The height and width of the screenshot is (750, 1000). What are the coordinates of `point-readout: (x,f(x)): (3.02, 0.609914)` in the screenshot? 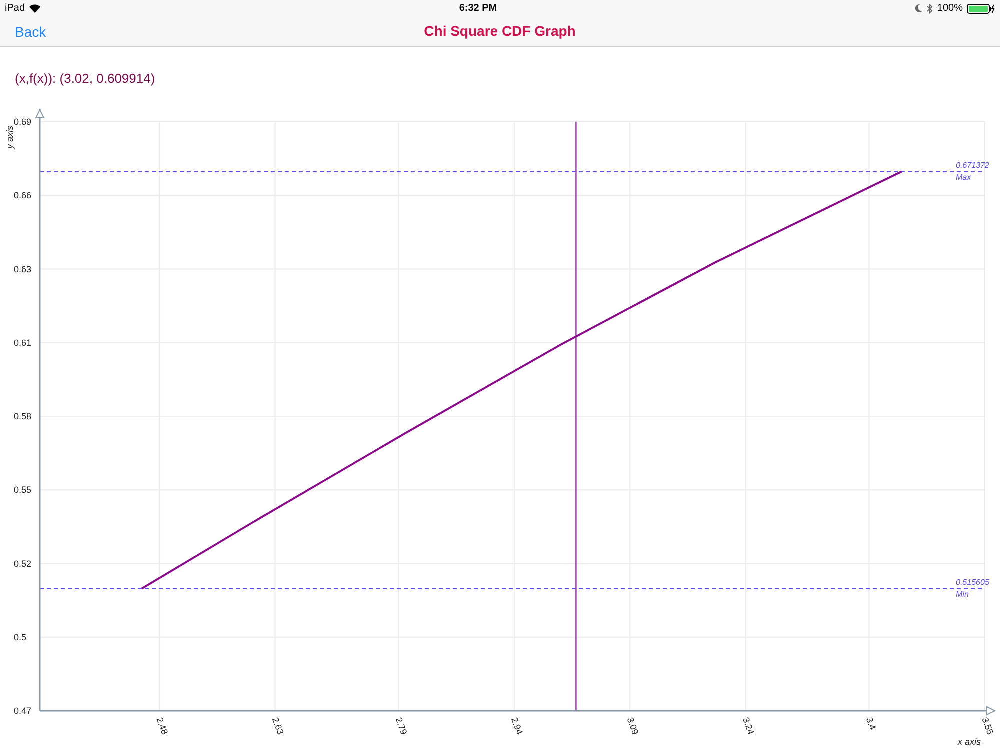 It's located at (85, 78).